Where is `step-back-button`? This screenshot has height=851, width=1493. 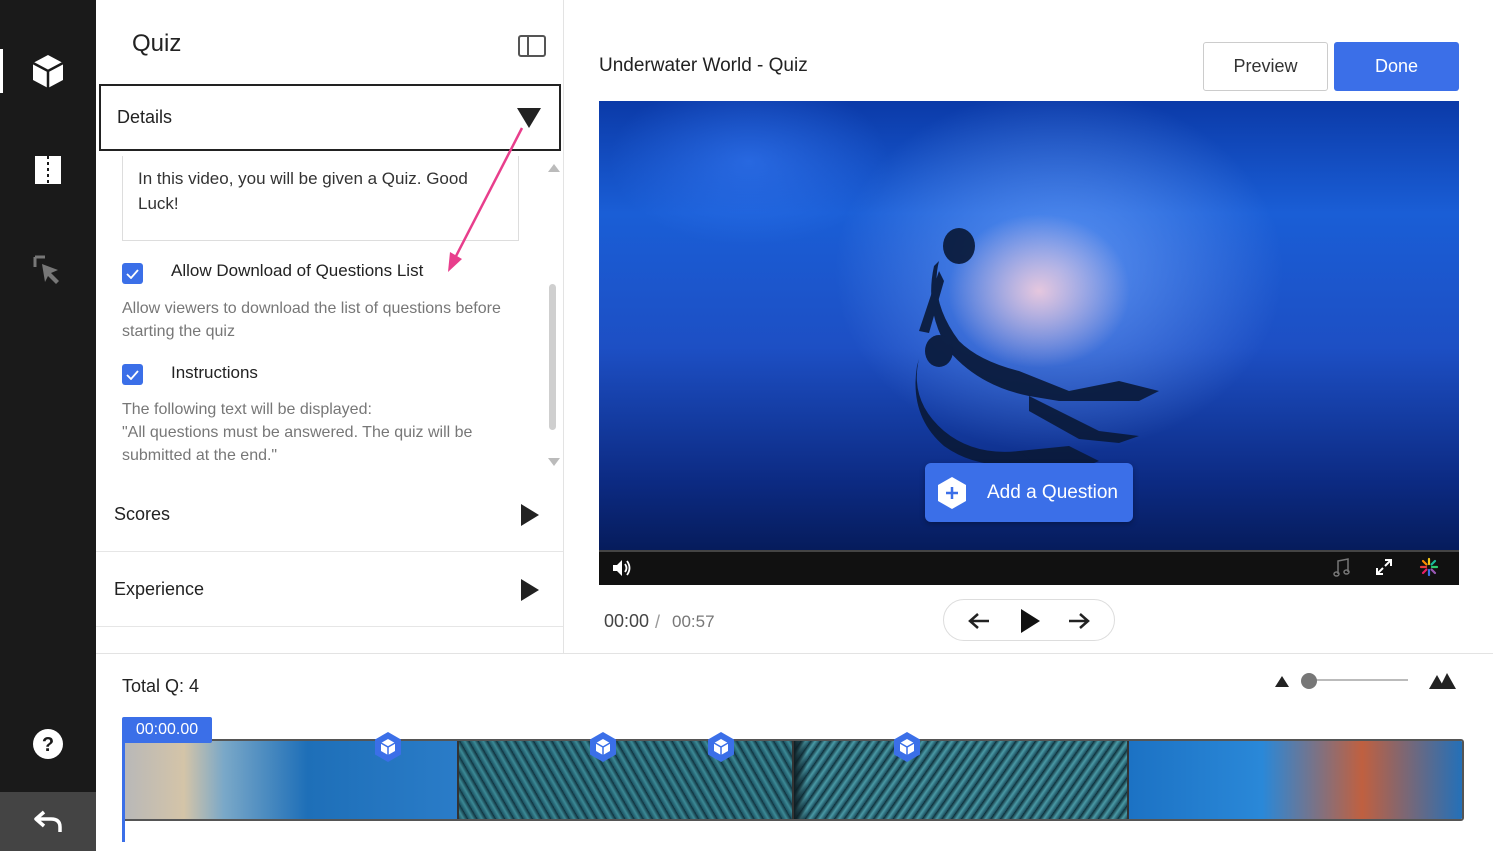 step-back-button is located at coordinates (979, 621).